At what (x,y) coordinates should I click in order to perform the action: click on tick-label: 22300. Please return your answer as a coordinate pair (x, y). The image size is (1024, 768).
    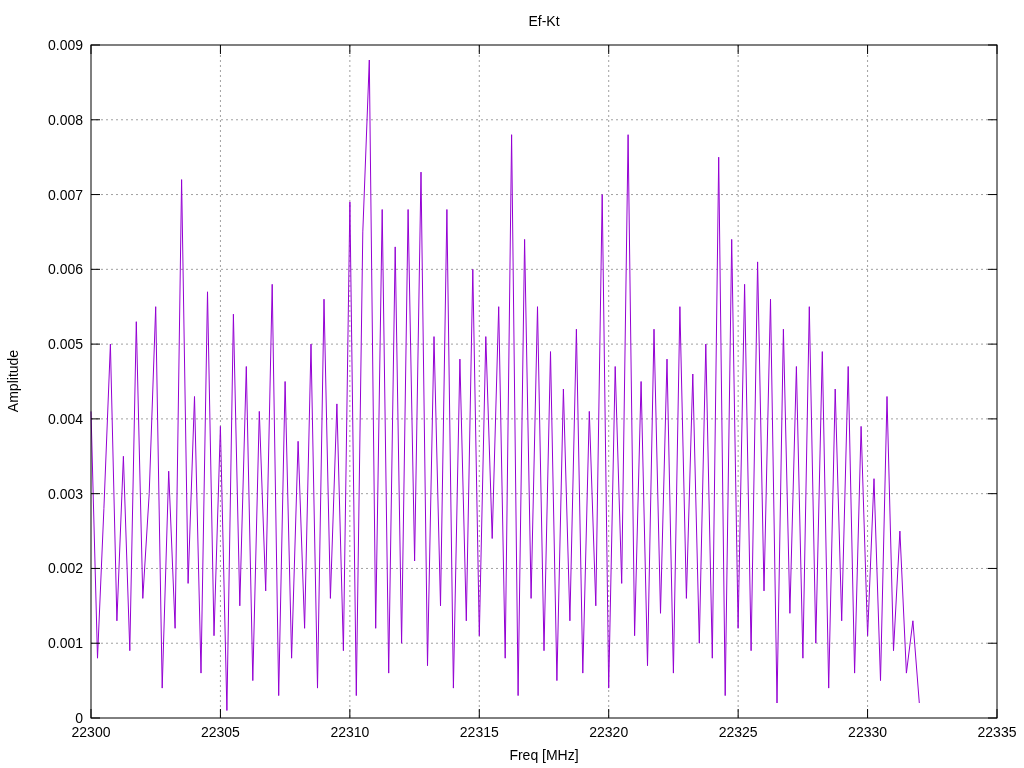
    Looking at the image, I should click on (91, 732).